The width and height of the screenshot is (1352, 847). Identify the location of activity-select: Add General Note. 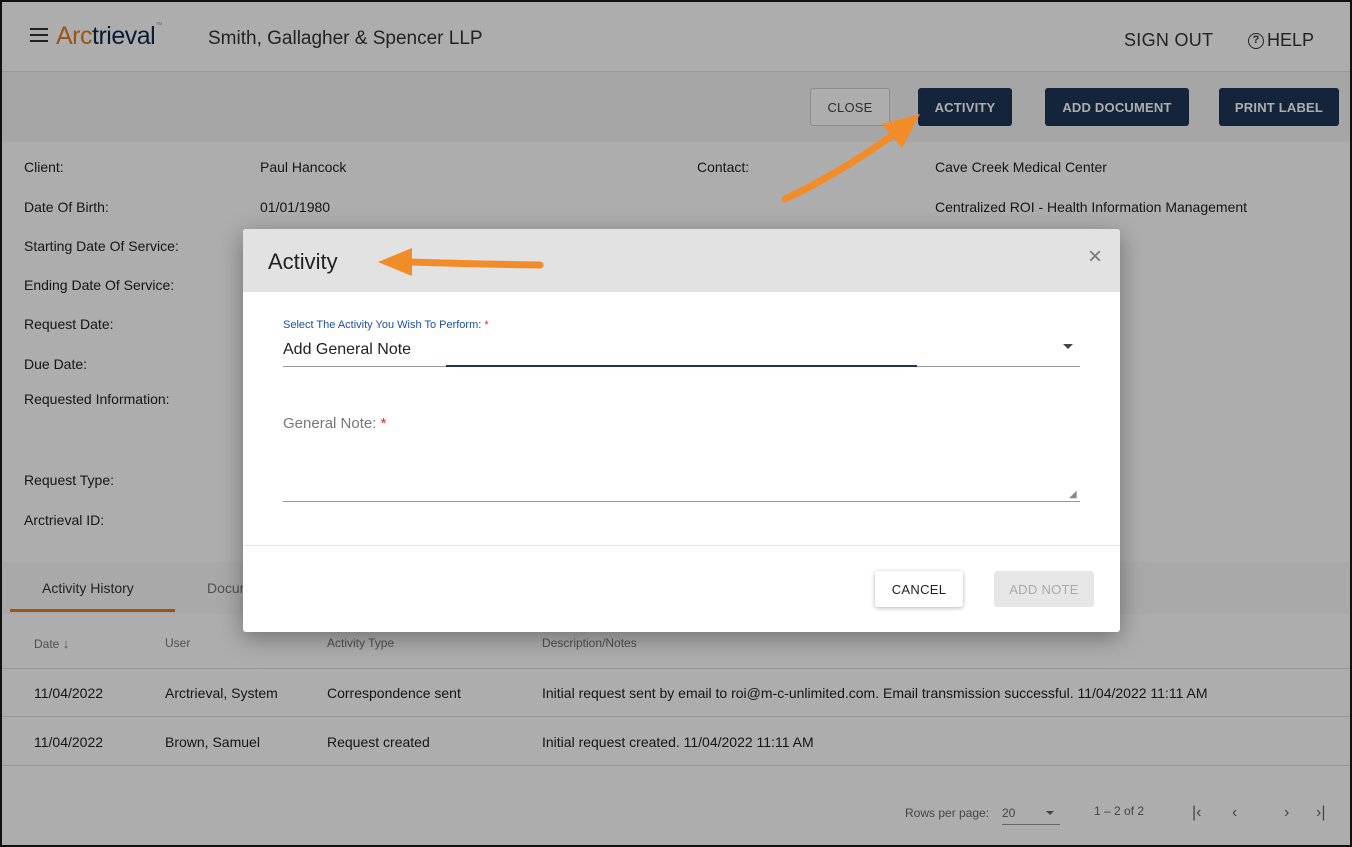
(347, 350).